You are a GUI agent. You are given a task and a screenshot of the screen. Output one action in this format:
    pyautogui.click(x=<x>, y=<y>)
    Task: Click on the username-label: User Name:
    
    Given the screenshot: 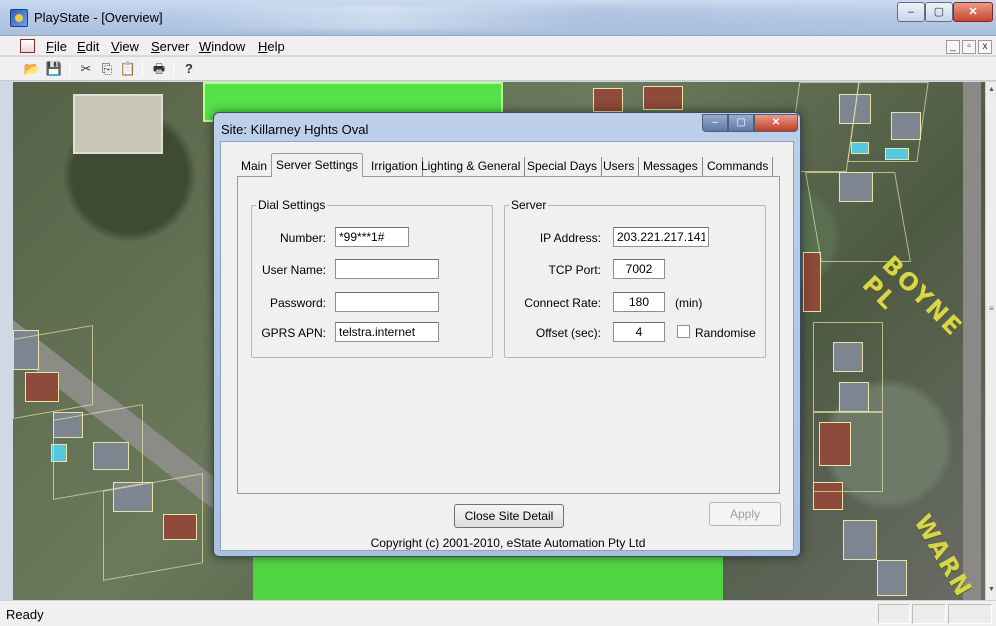 What is the action you would take?
    pyautogui.click(x=293, y=270)
    